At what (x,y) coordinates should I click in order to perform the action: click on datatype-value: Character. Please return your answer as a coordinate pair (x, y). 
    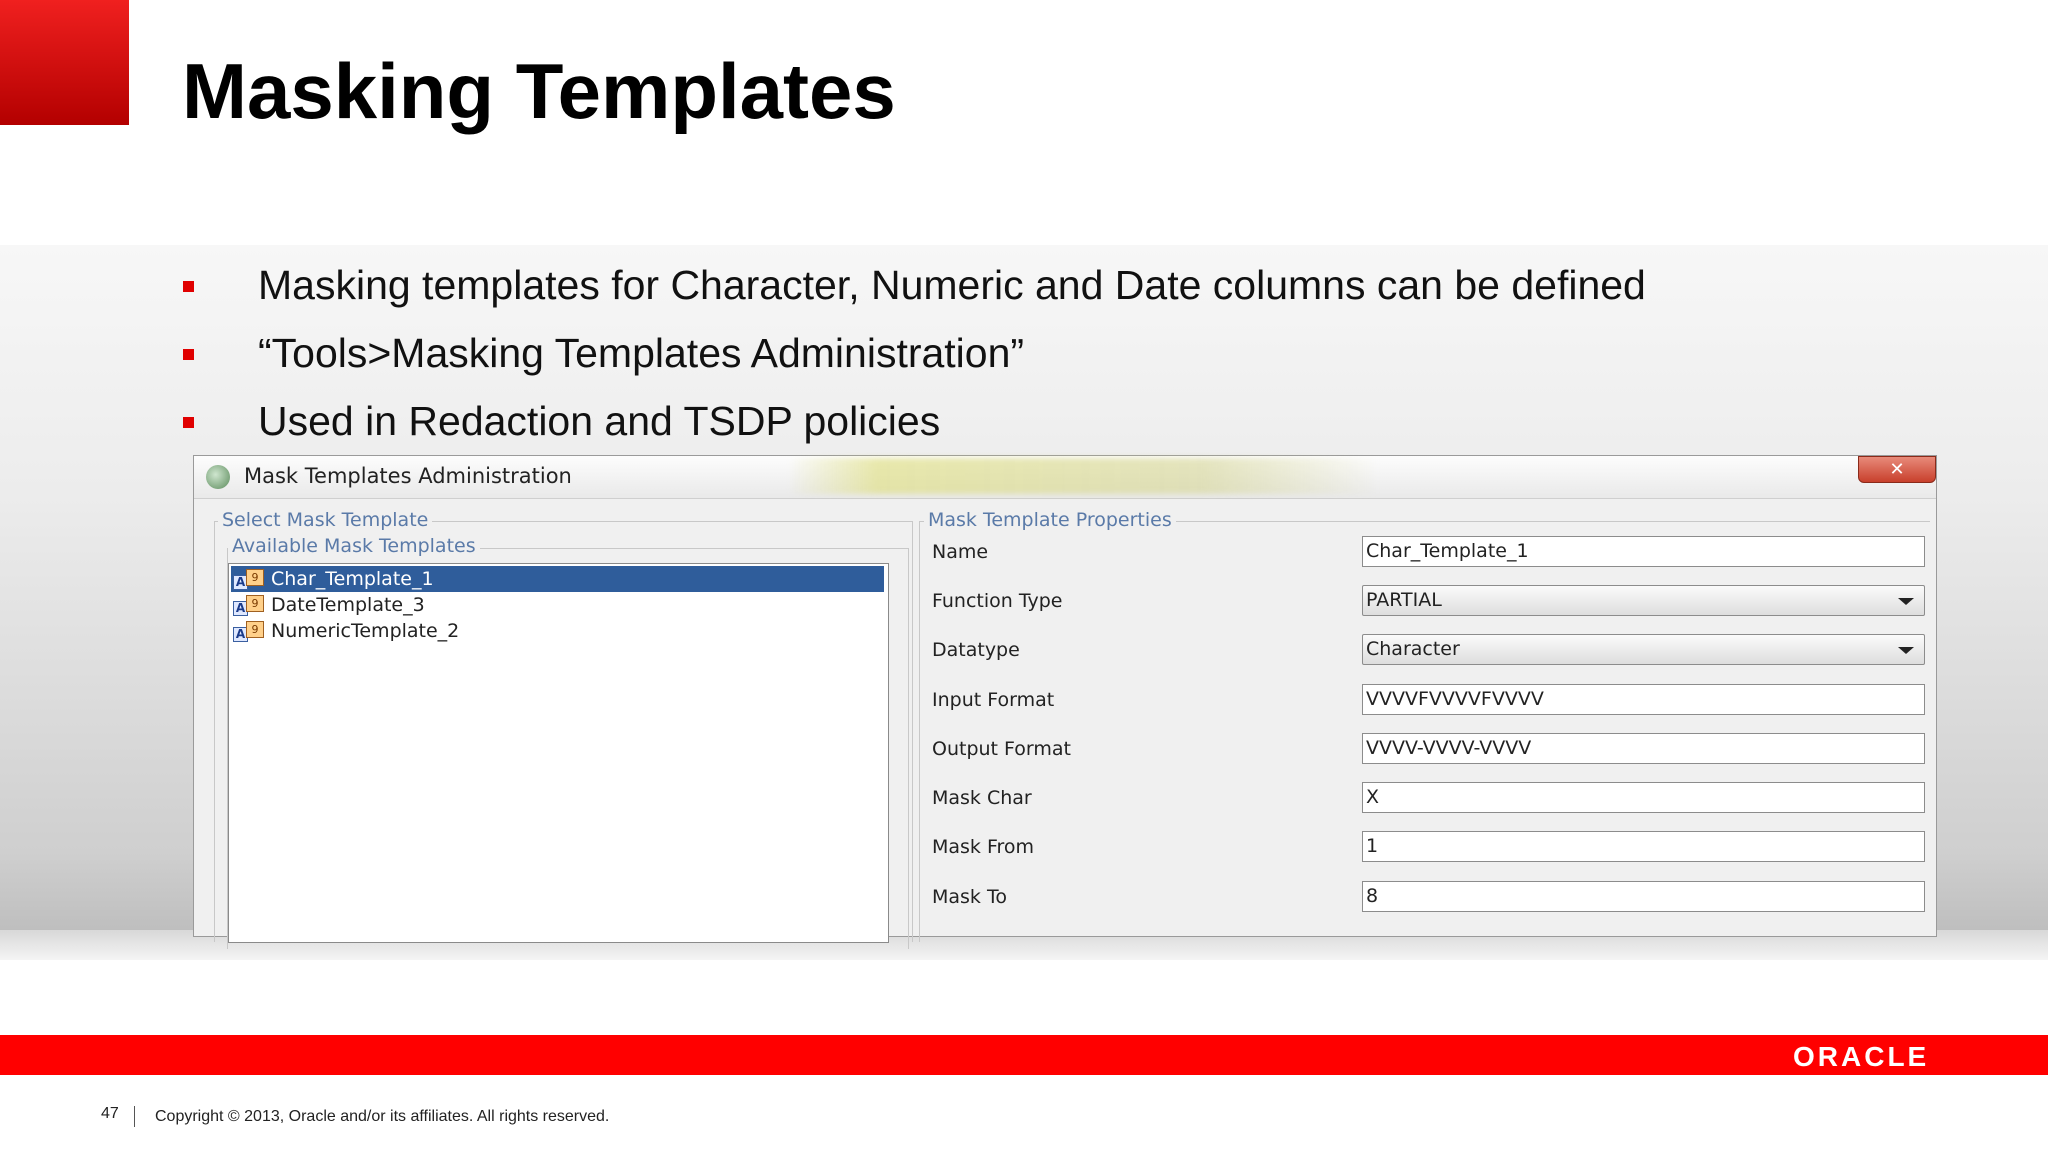
    Looking at the image, I should click on (1413, 649).